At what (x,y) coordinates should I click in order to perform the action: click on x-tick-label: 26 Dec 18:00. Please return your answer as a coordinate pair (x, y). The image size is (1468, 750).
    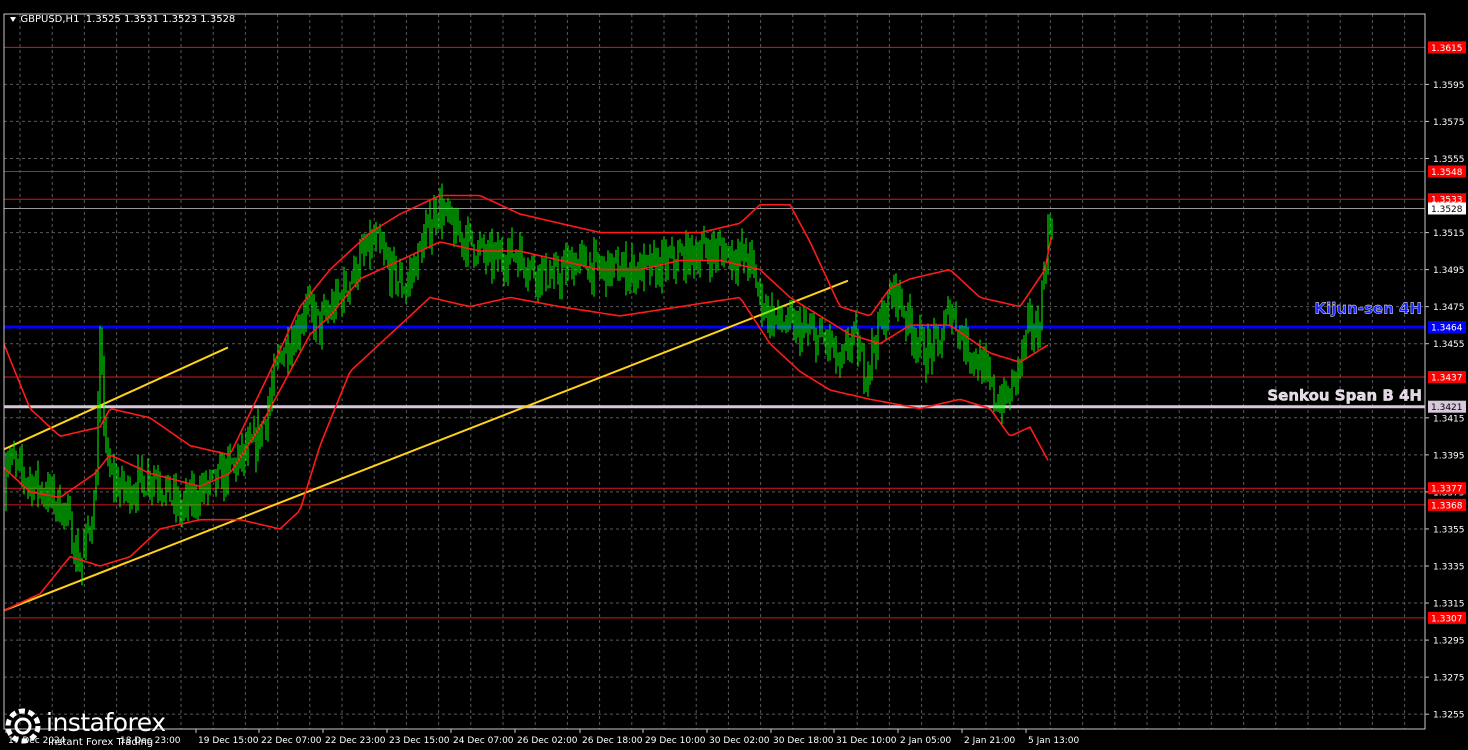
    Looking at the image, I should click on (612, 741).